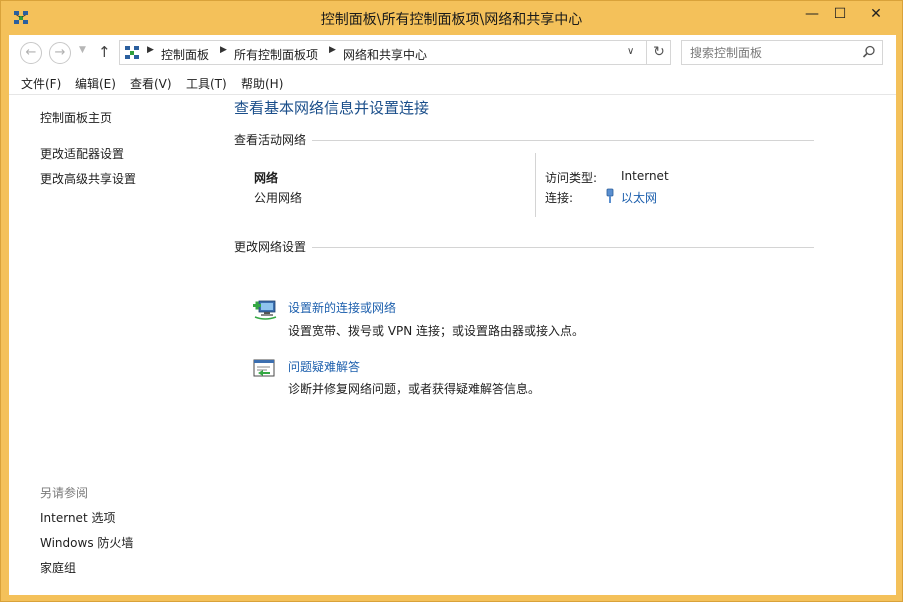 This screenshot has width=903, height=602. Describe the element at coordinates (266, 178) in the screenshot. I see `network-name: 网络` at that location.